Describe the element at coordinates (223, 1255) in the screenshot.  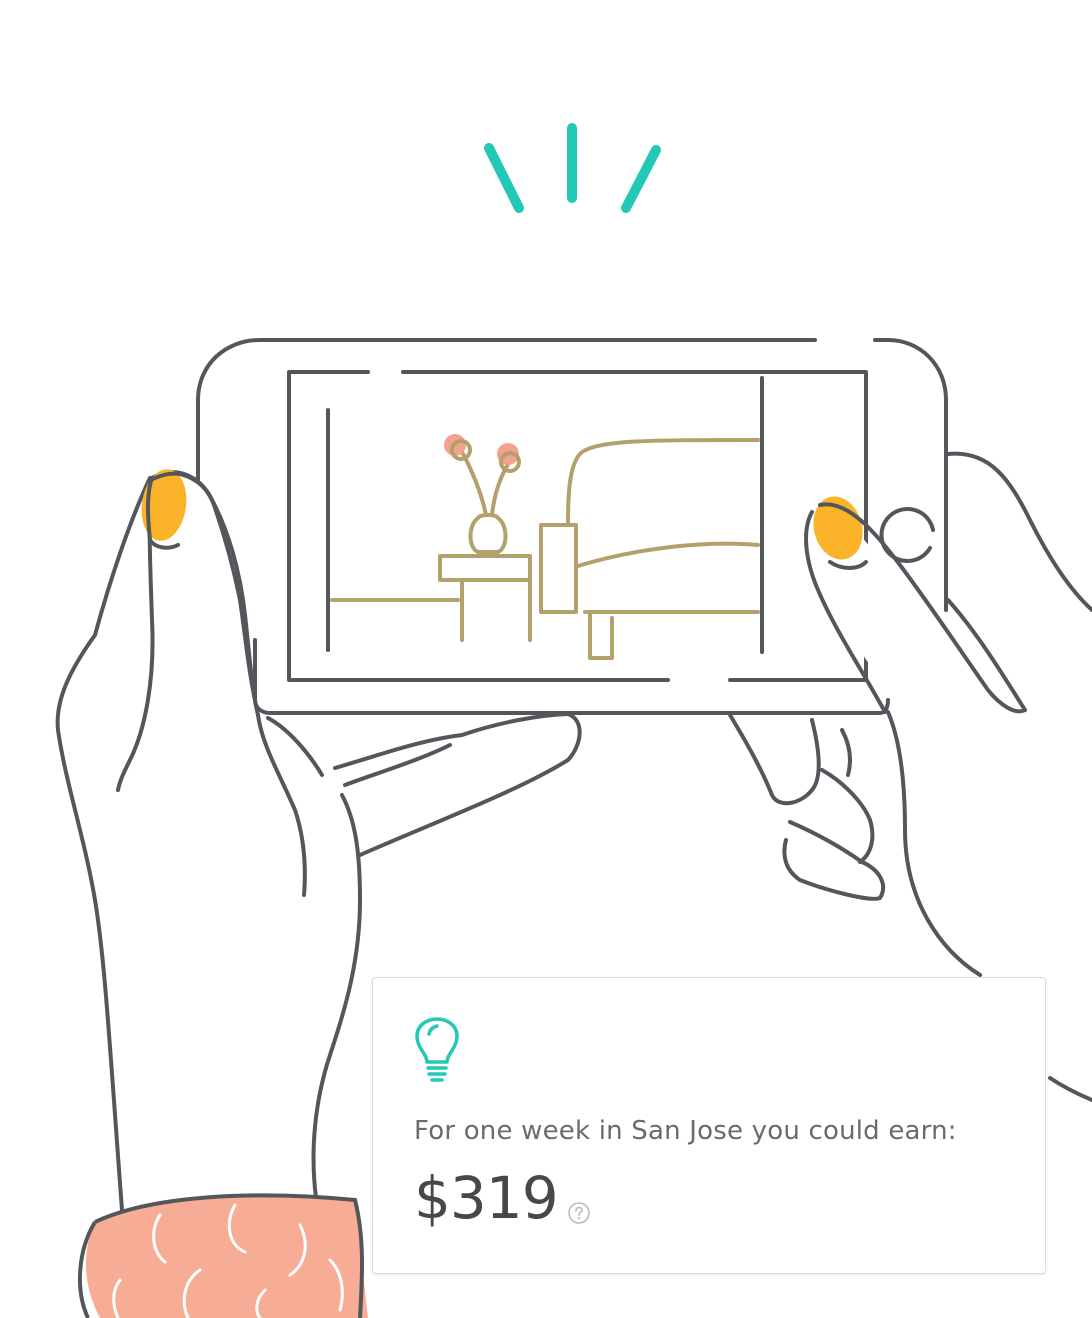
I see `sleeve-cuff` at that location.